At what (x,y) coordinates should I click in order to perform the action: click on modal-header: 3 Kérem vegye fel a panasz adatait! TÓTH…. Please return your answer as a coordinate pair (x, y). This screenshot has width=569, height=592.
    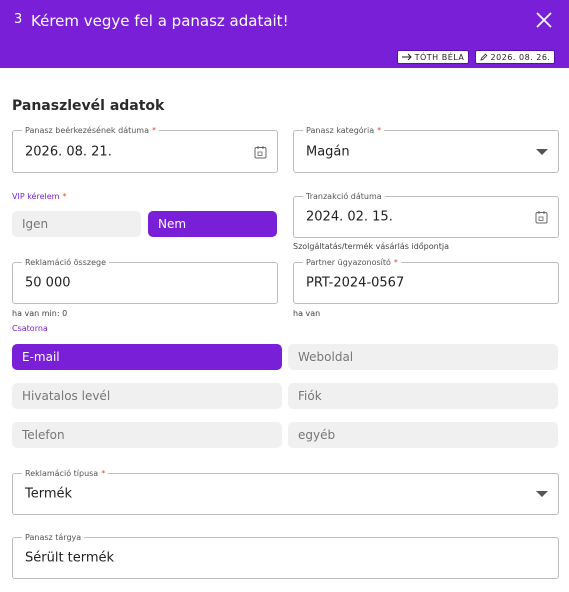
    Looking at the image, I should click on (284, 34).